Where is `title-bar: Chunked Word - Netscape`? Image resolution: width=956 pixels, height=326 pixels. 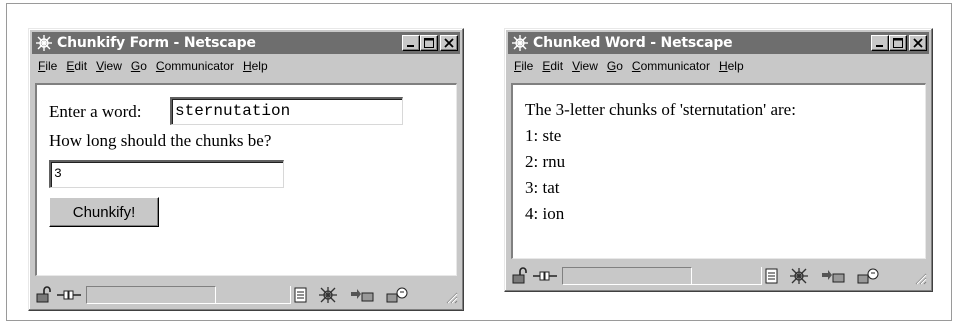 title-bar: Chunked Word - Netscape is located at coordinates (718, 43).